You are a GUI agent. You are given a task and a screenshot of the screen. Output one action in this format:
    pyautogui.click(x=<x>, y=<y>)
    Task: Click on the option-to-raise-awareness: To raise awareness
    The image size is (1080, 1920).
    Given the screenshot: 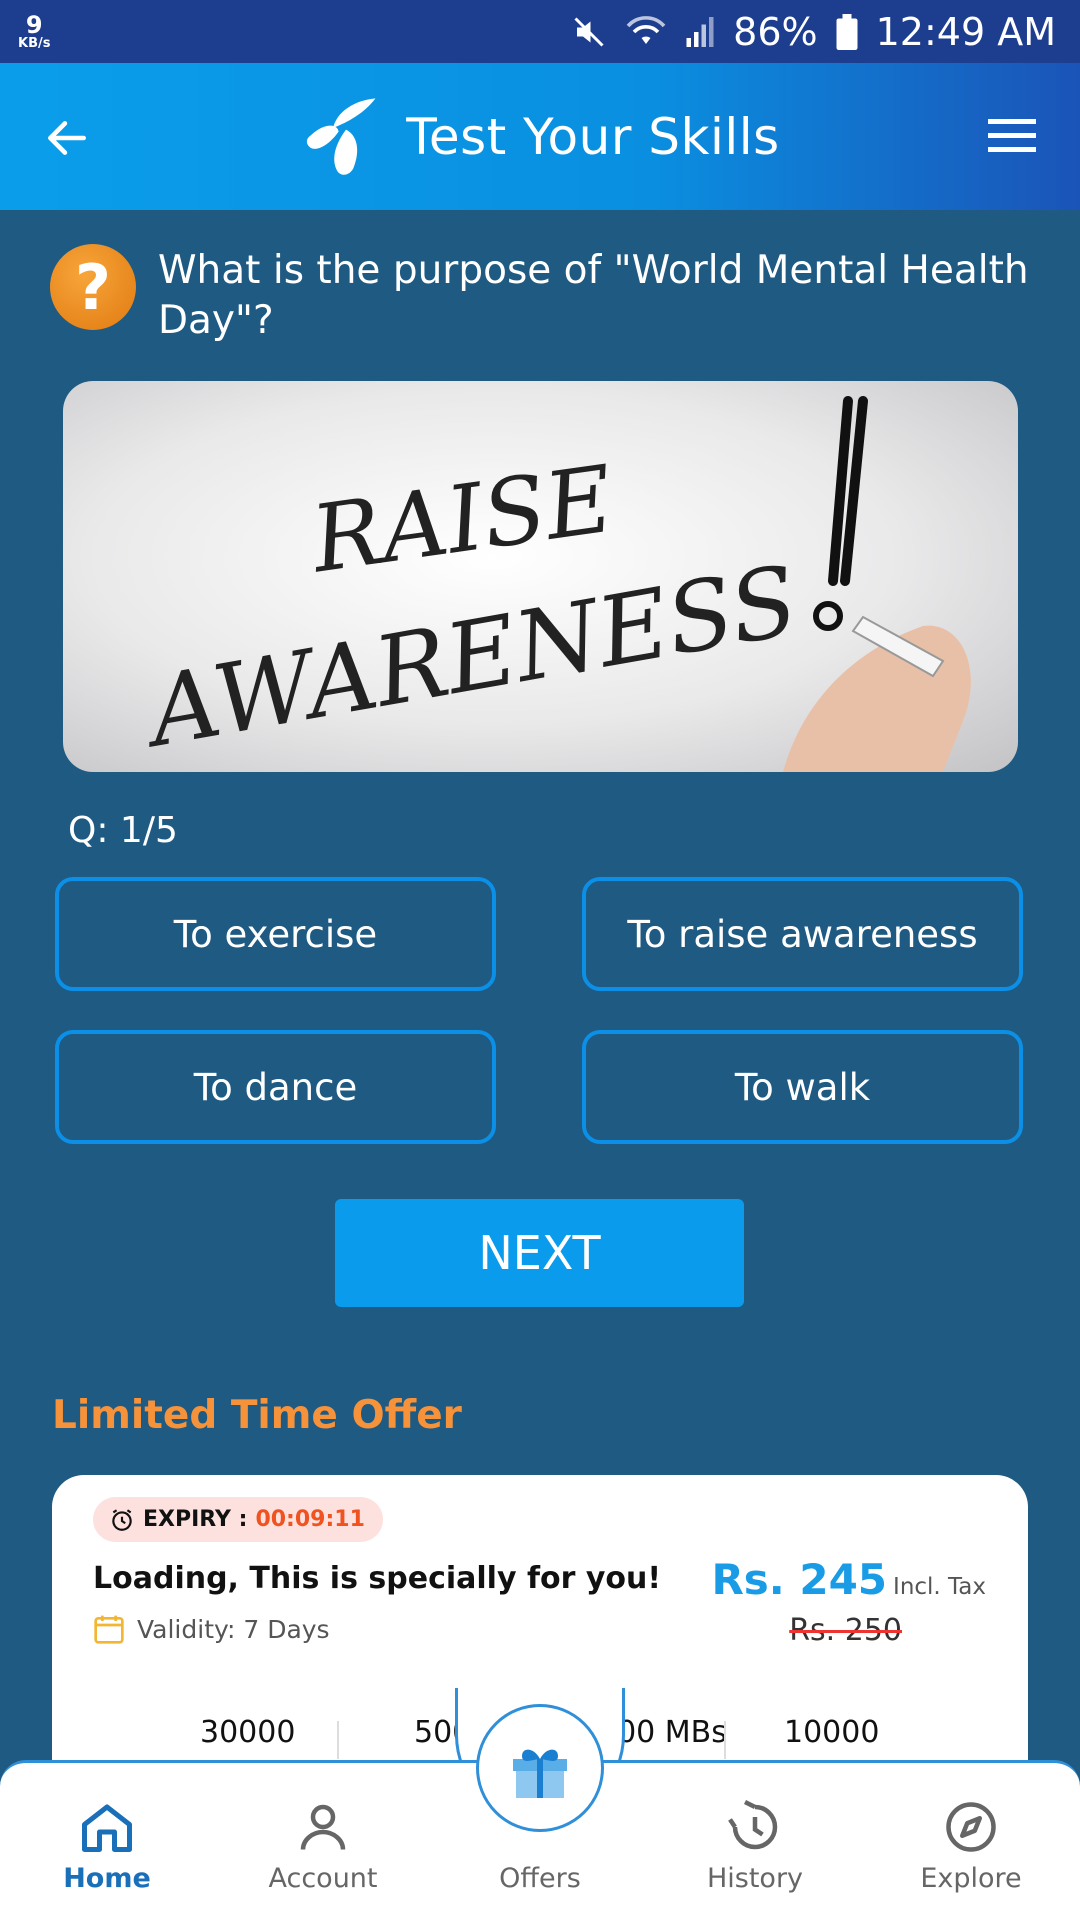 What is the action you would take?
    pyautogui.click(x=802, y=934)
    